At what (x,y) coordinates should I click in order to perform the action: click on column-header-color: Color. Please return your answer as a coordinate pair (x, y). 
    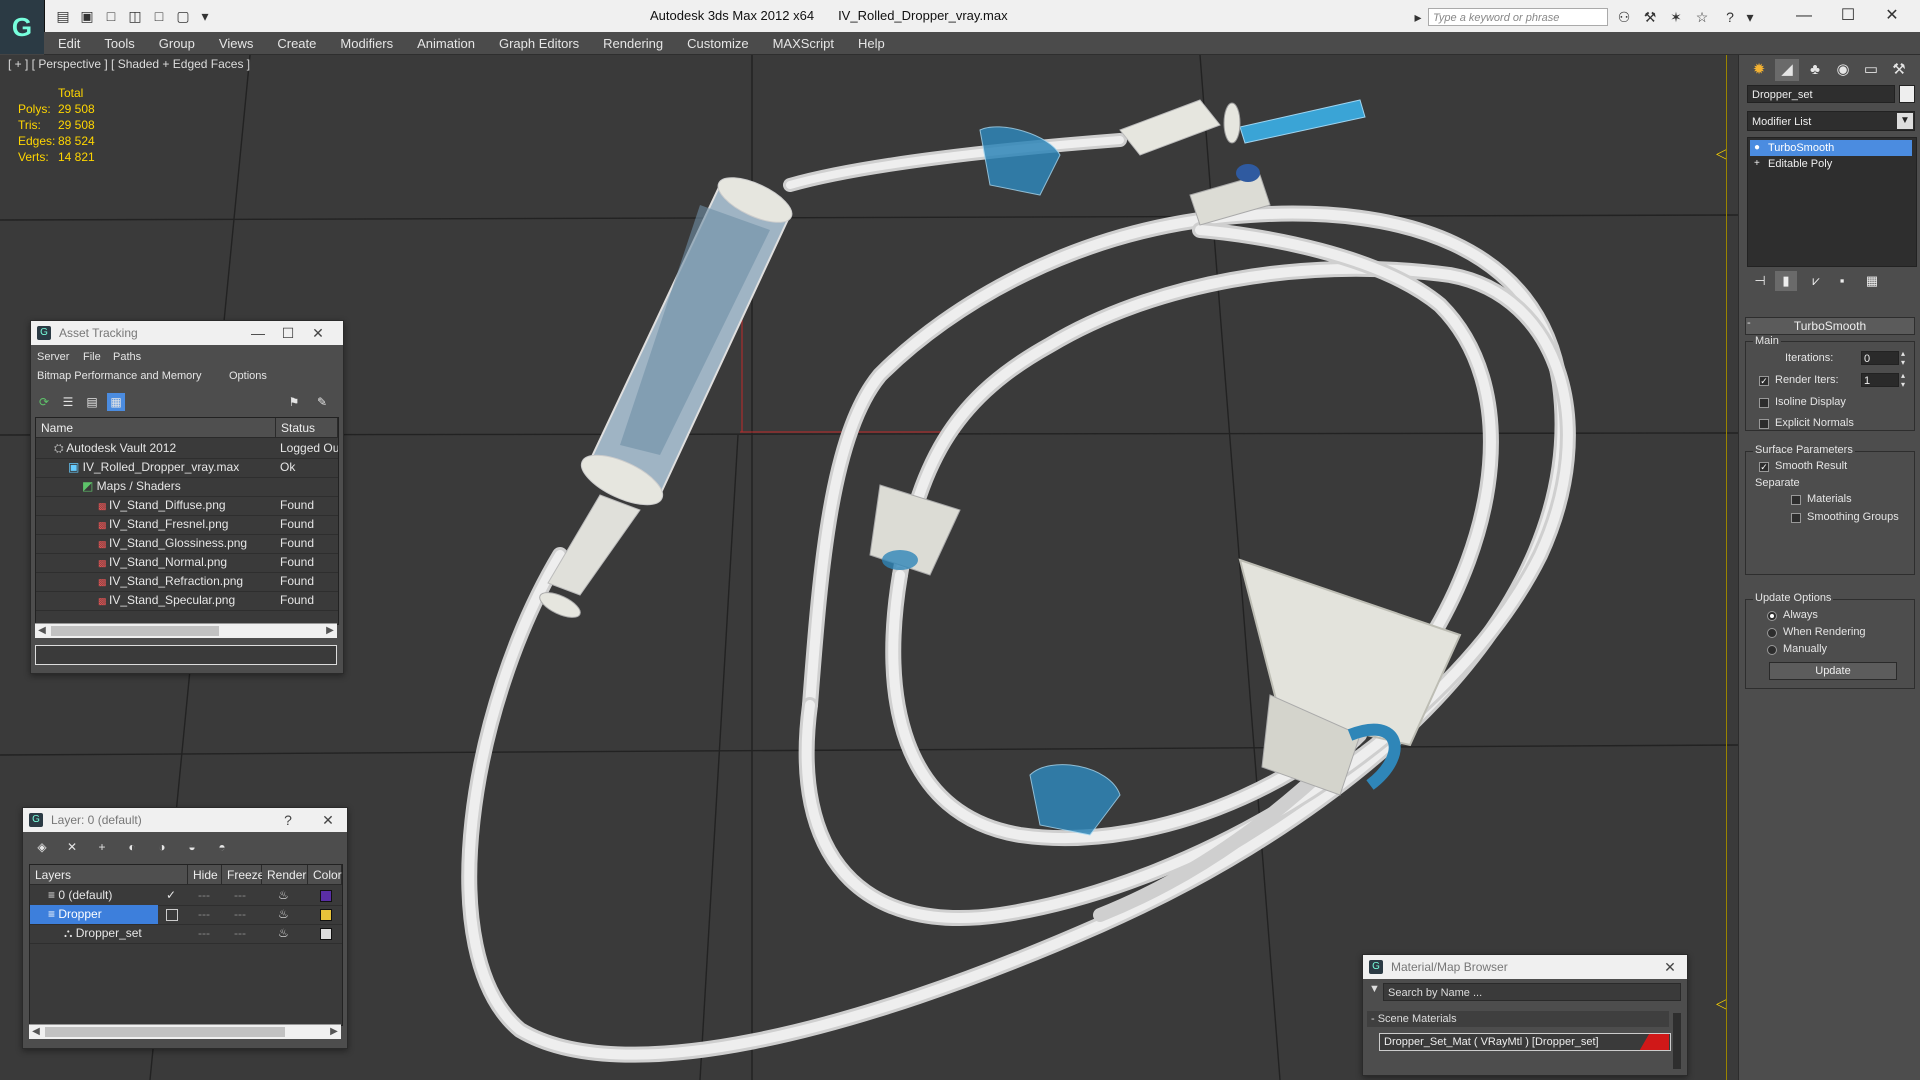
    Looking at the image, I should click on (325, 875).